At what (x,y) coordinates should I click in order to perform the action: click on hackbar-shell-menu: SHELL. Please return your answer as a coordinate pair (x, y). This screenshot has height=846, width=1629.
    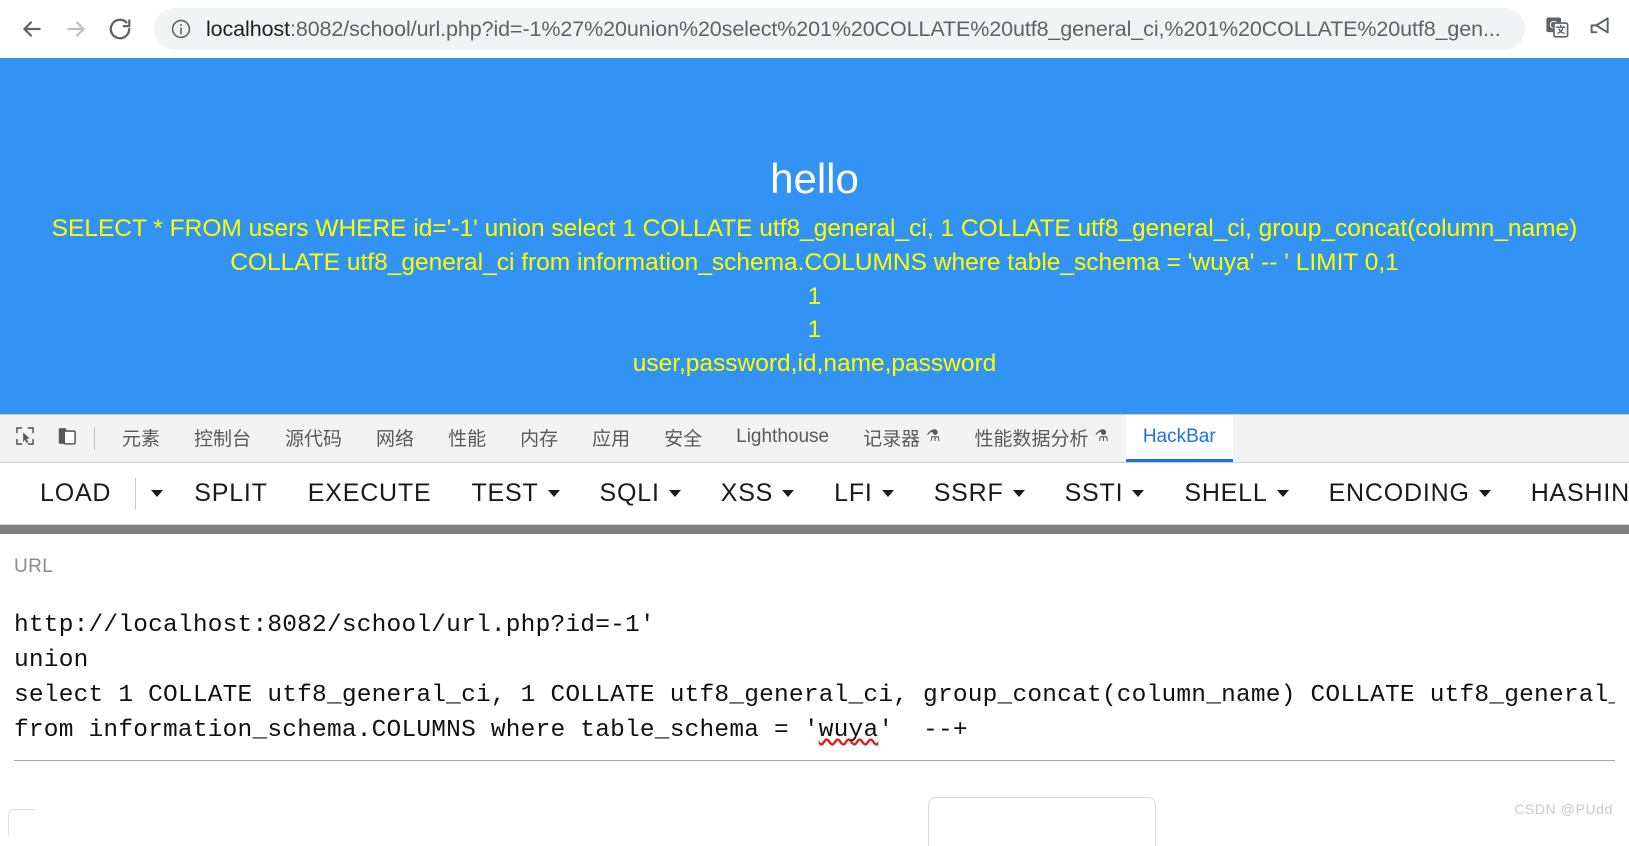
    Looking at the image, I should click on (1236, 493).